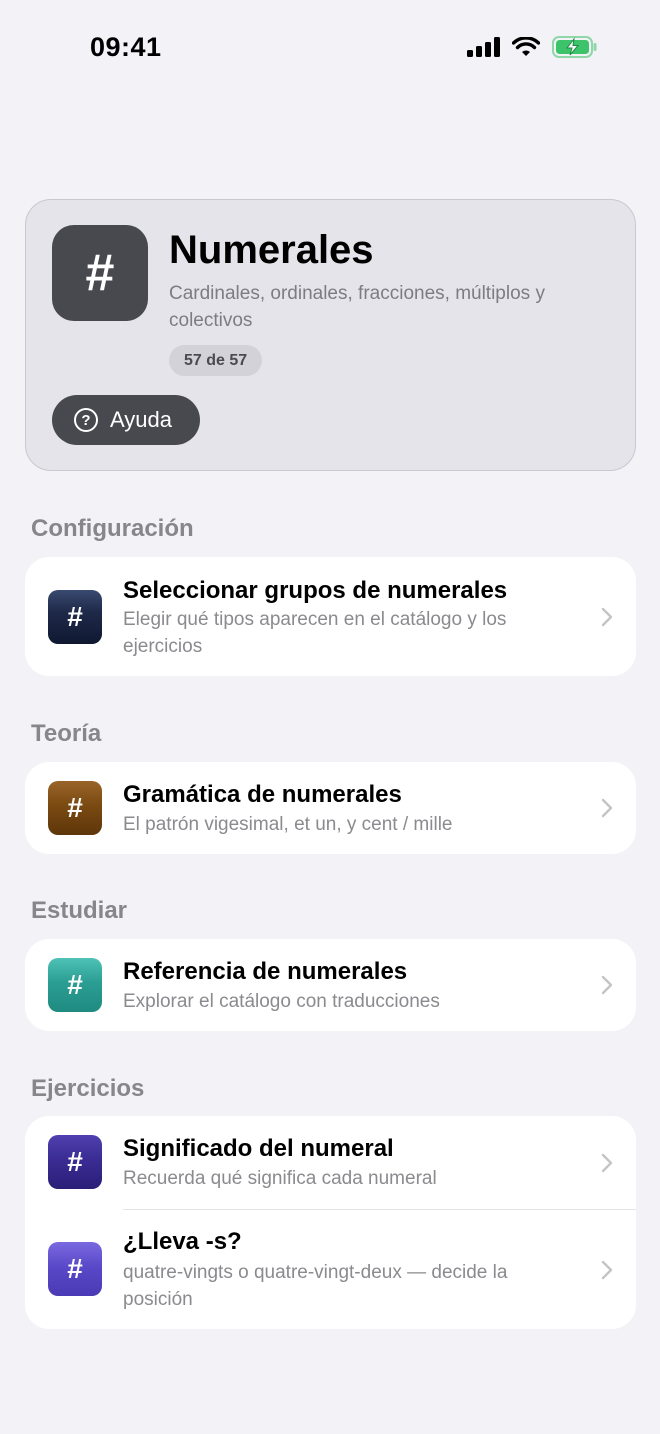 The width and height of the screenshot is (660, 1434). Describe the element at coordinates (112, 528) in the screenshot. I see `section-label-configuracion: Configuración` at that location.